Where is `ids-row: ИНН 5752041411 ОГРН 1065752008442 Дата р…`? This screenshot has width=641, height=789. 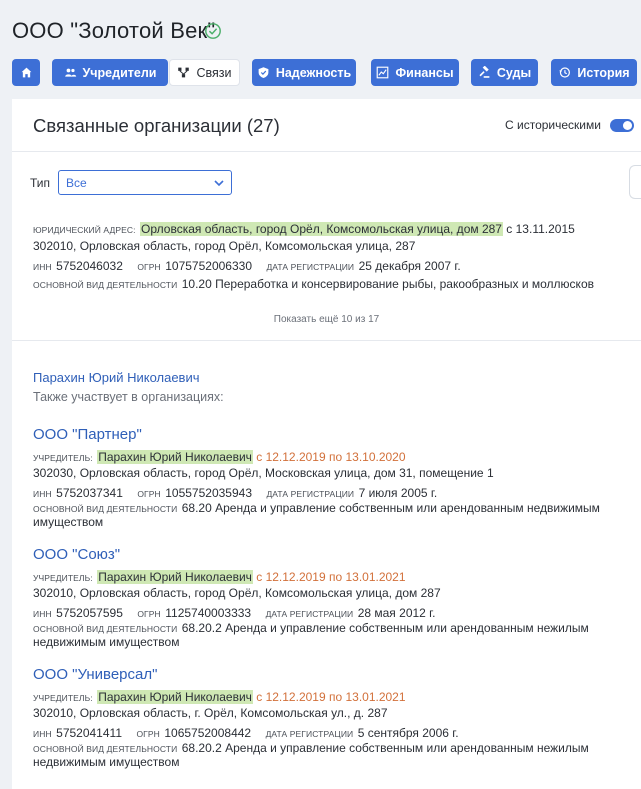
ids-row: ИНН 5752041411 ОГРН 1065752008442 Дата р… is located at coordinates (246, 733).